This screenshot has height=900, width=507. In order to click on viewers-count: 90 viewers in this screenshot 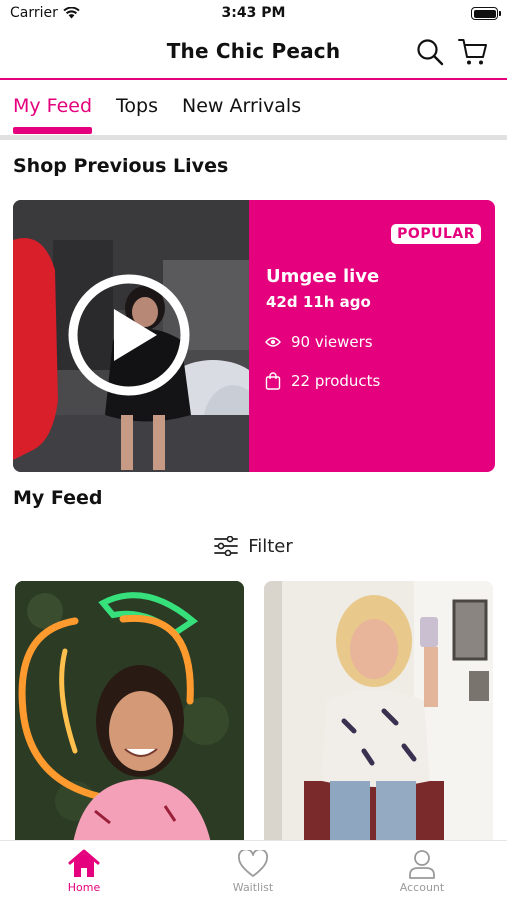, I will do `click(332, 342)`.